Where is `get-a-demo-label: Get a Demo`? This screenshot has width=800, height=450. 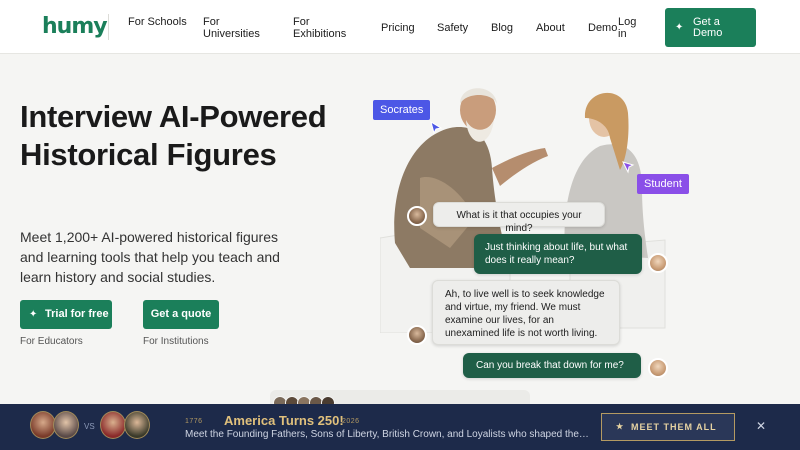
get-a-demo-label: Get a Demo is located at coordinates (708, 27).